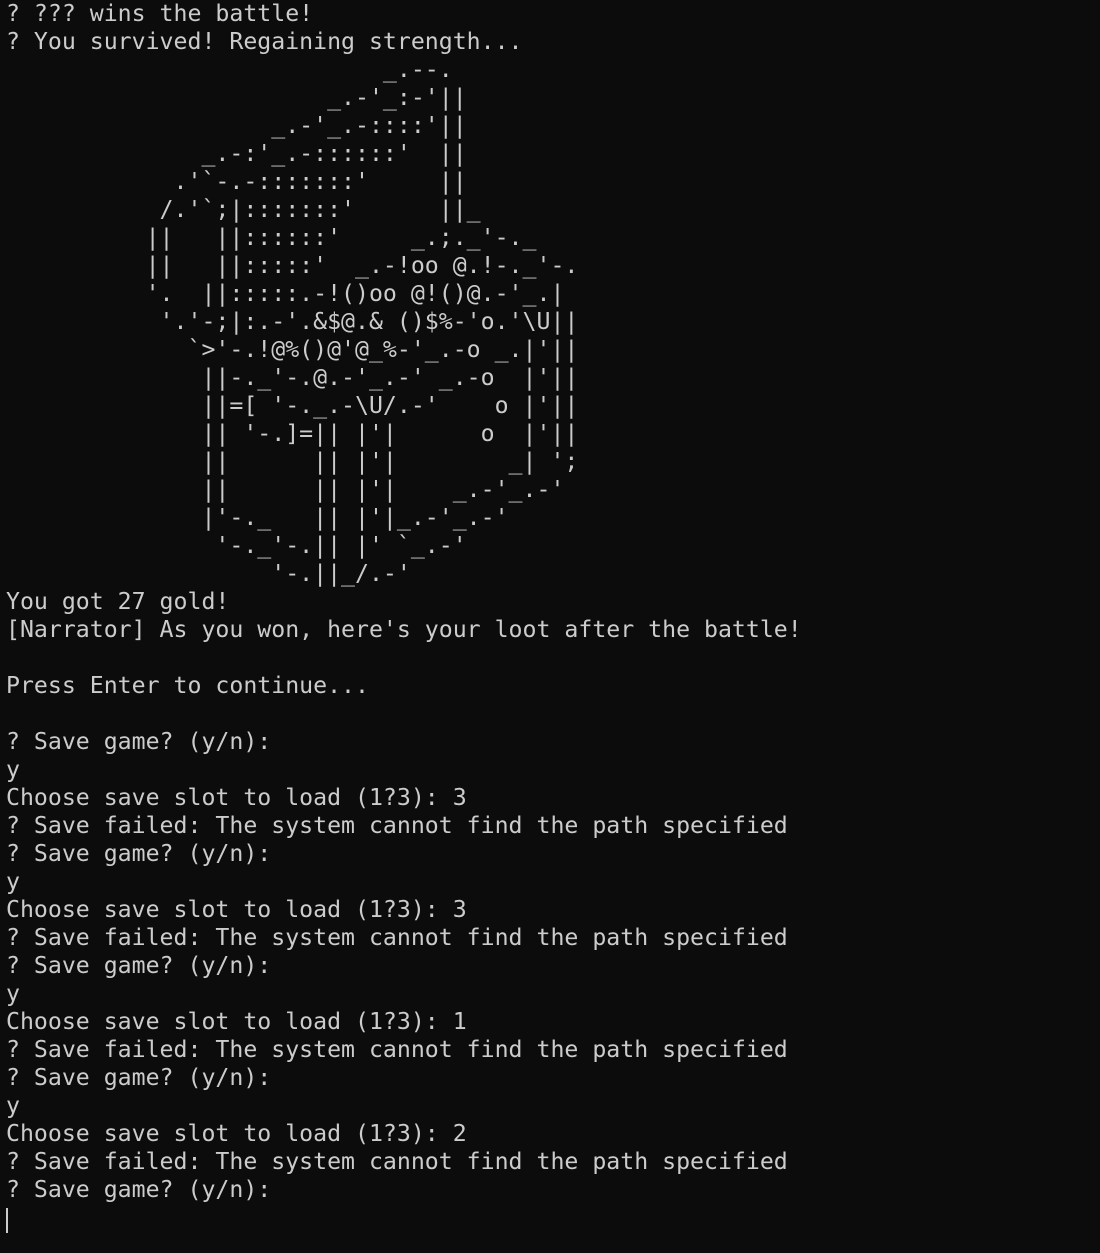  Describe the element at coordinates (292, 377) in the screenshot. I see `ascii-art-line: ||-._'-.@.-'_.-' _.-o |'||` at that location.